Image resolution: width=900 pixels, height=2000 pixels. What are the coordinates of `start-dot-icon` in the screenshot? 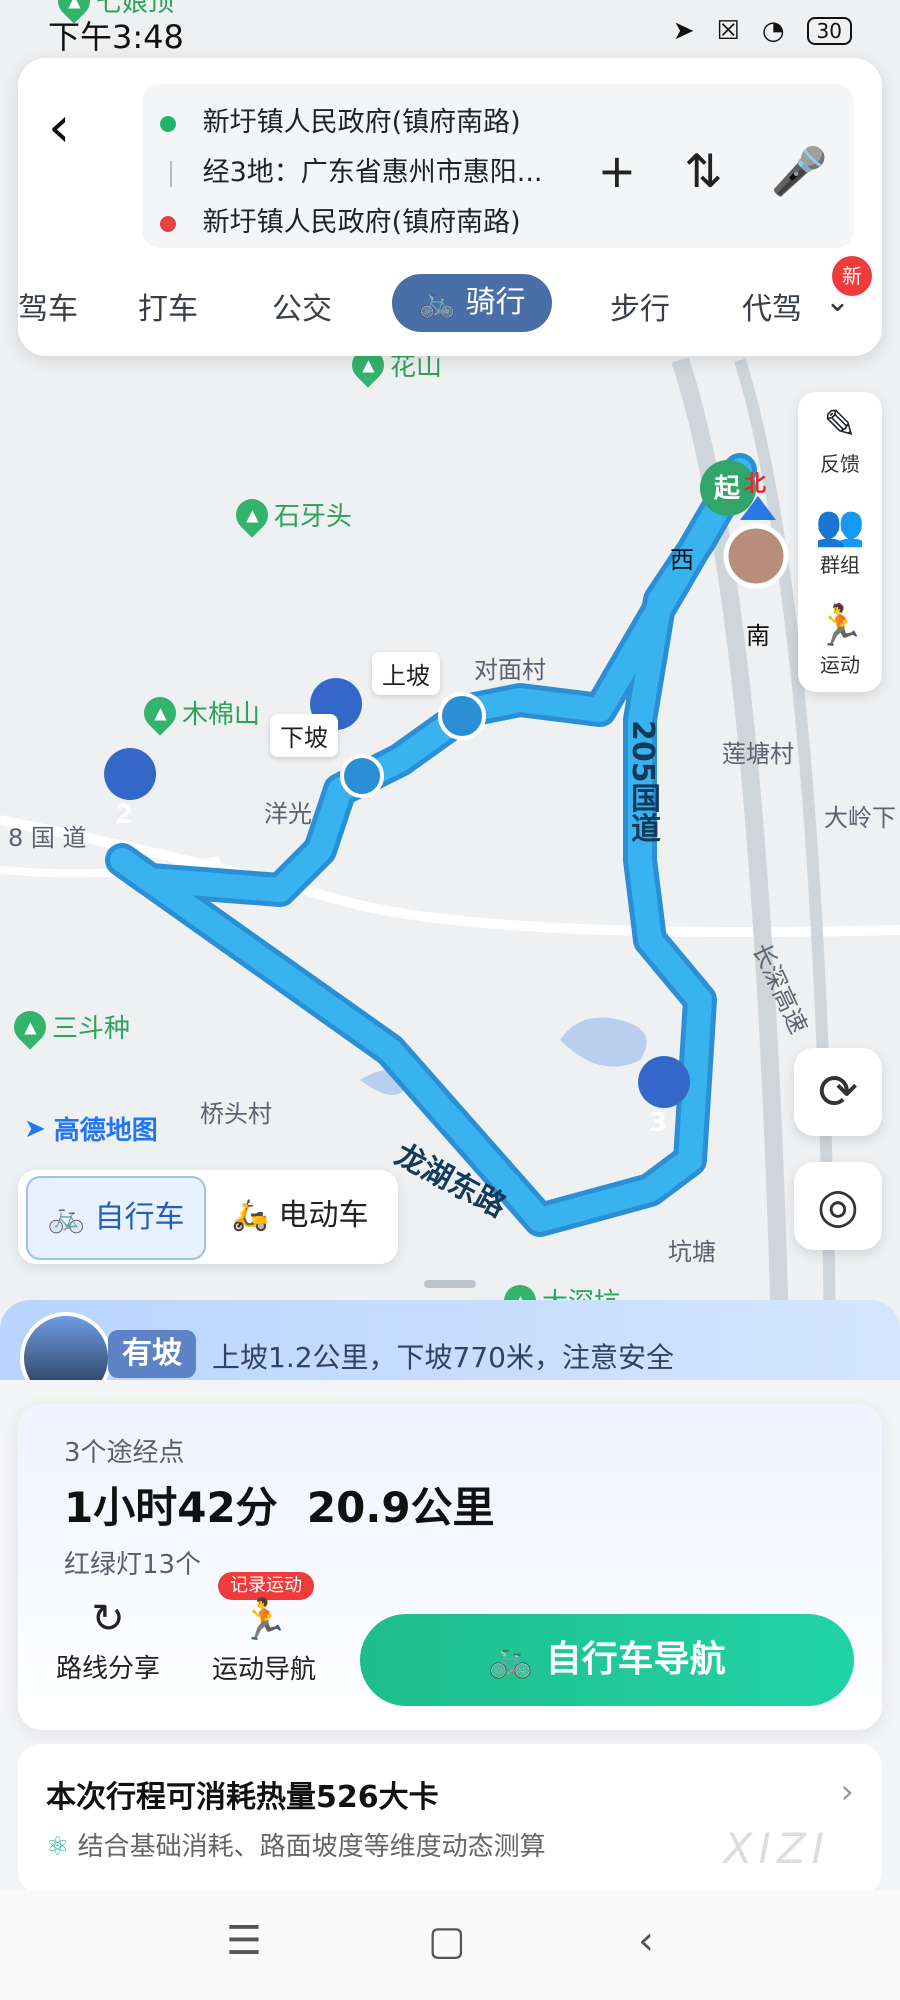 It's located at (168, 123).